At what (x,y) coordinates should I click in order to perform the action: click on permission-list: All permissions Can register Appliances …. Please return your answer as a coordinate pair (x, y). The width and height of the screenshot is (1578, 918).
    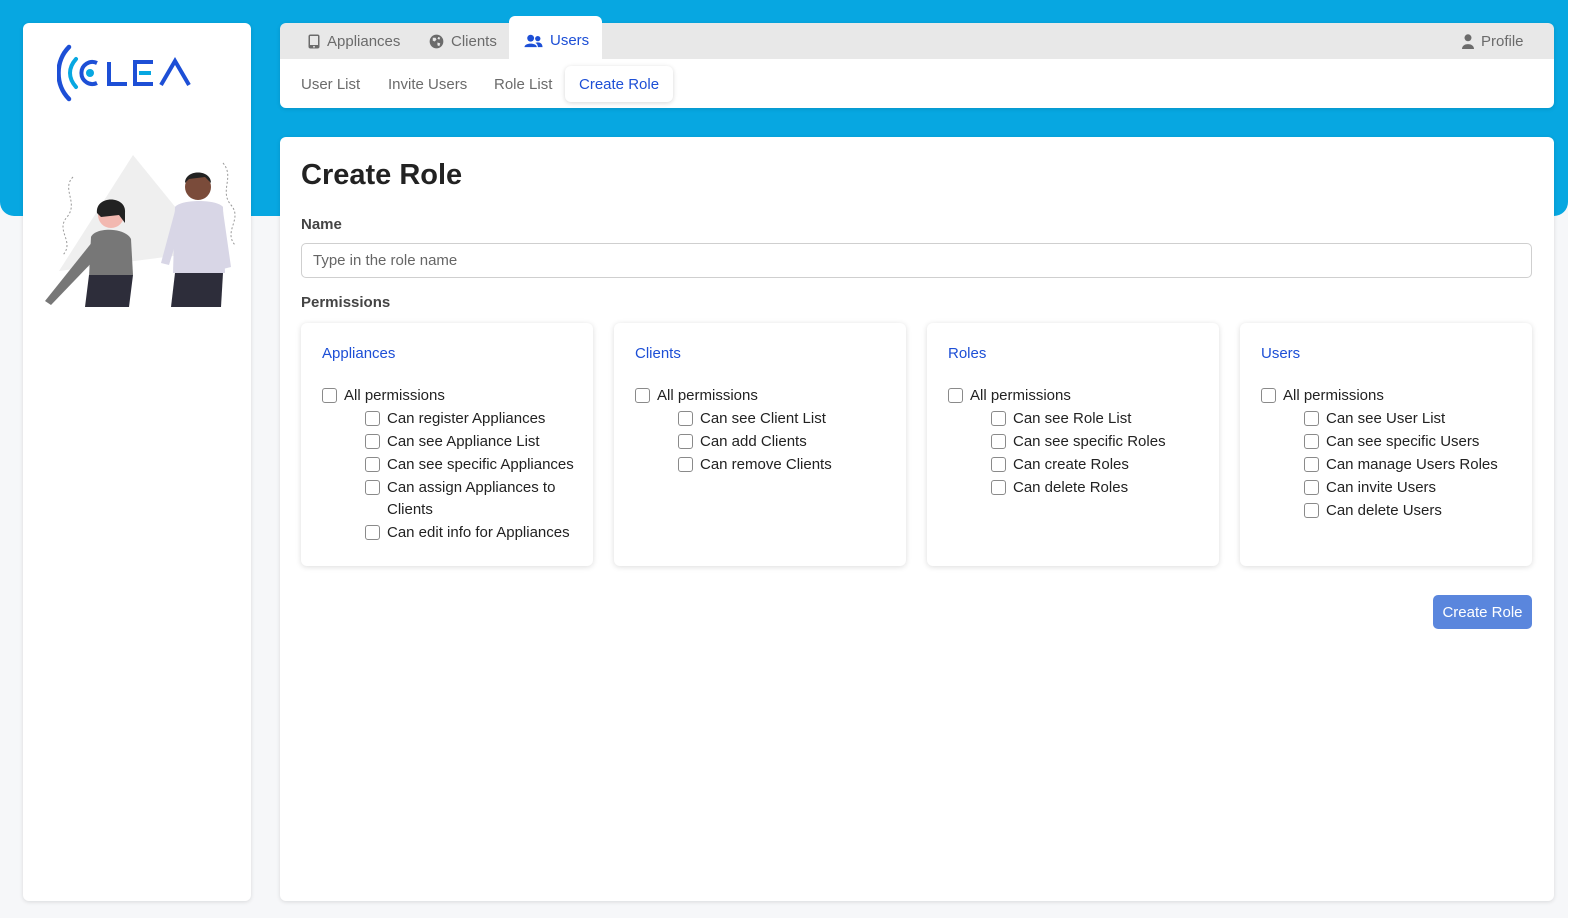
    Looking at the image, I should click on (453, 465).